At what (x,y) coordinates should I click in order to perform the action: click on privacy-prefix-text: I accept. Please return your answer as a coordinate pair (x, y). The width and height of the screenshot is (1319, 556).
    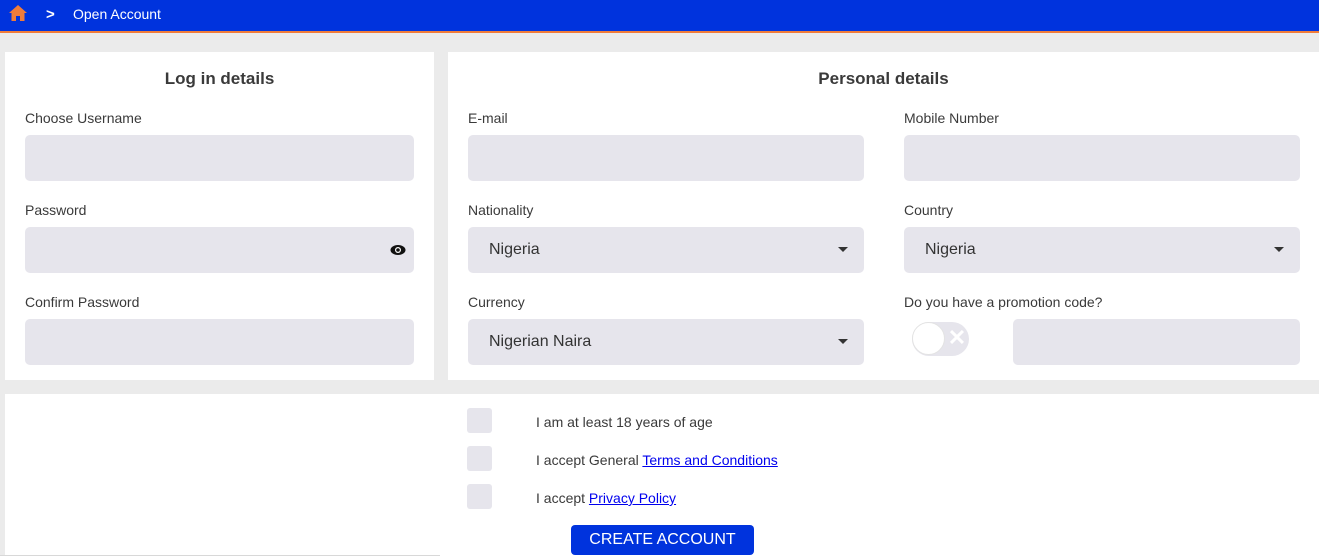
    Looking at the image, I should click on (562, 498).